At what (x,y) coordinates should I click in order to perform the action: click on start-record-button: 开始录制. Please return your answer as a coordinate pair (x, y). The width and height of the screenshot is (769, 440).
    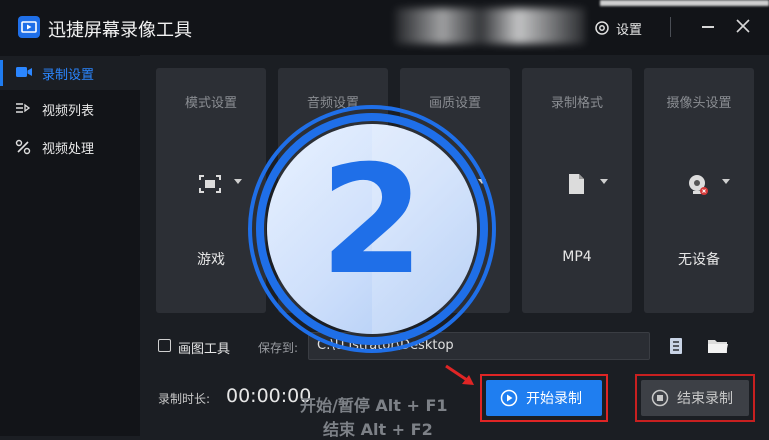
    Looking at the image, I should click on (544, 398).